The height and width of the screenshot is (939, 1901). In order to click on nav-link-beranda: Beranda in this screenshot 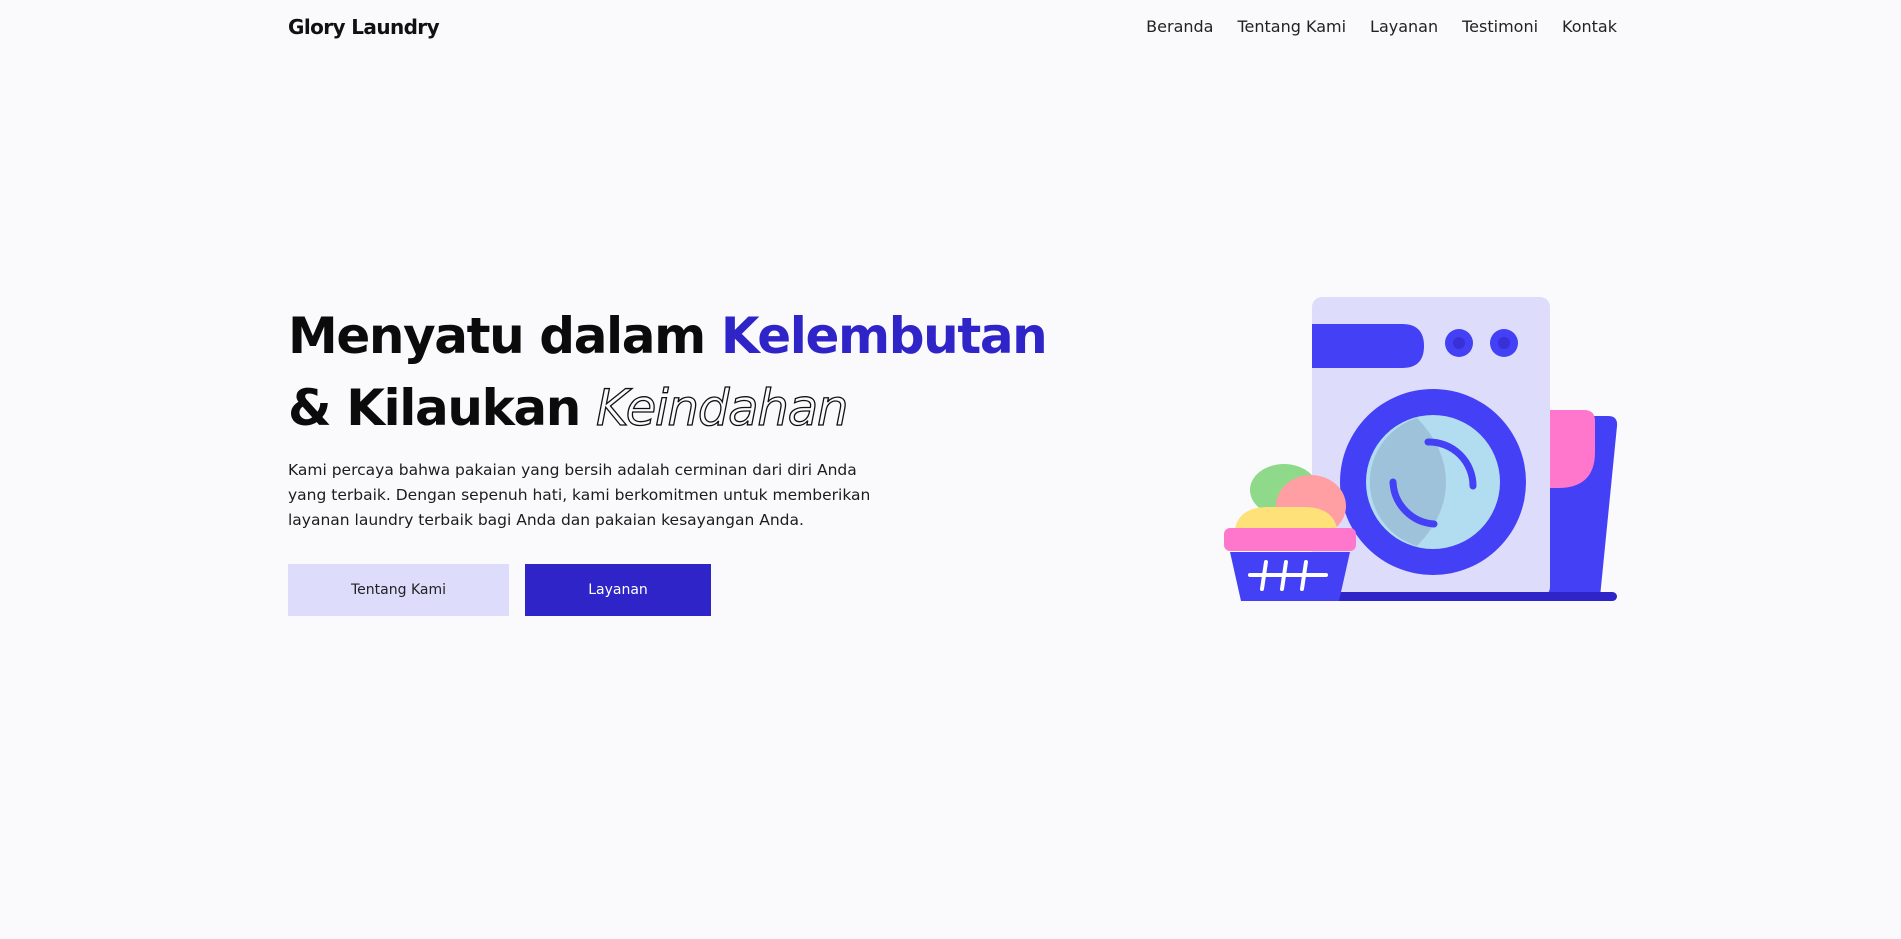, I will do `click(1179, 26)`.